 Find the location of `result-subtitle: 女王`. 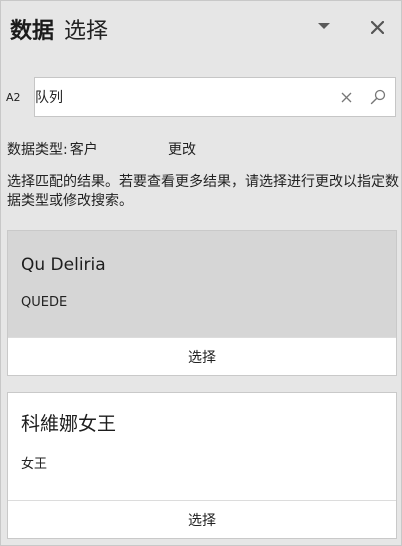

result-subtitle: 女王 is located at coordinates (34, 464).